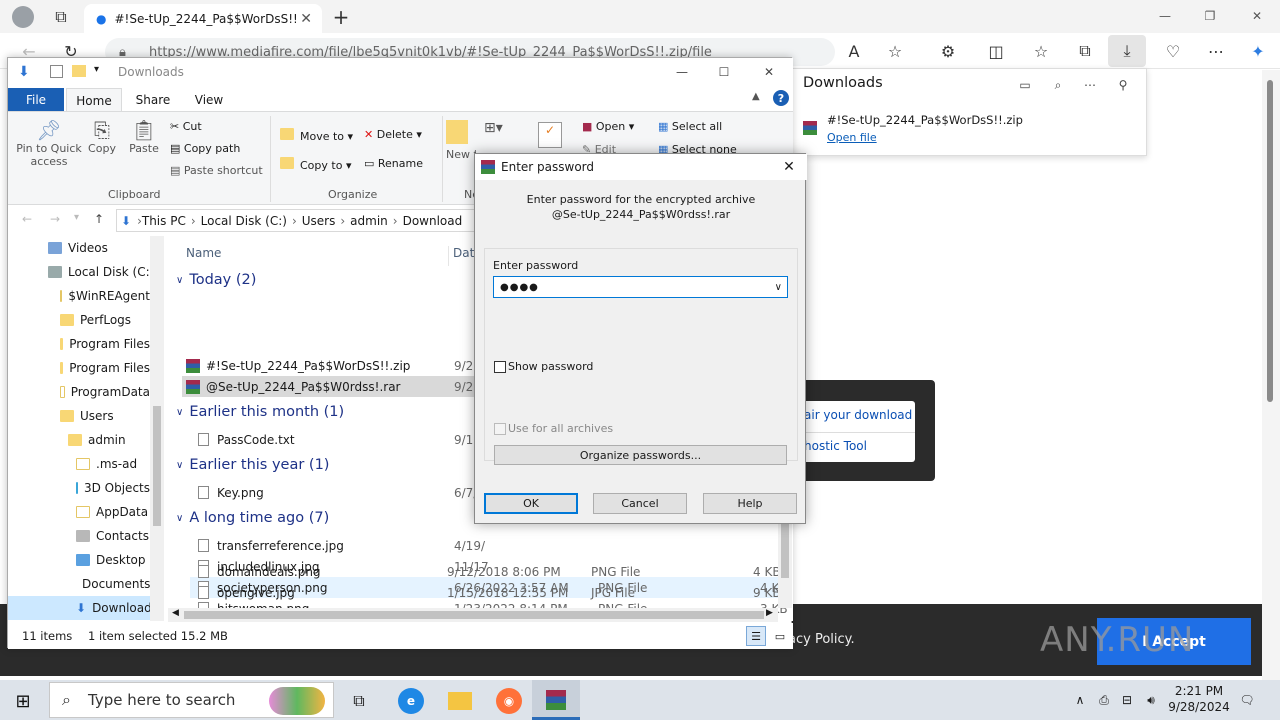 The image size is (1280, 720). What do you see at coordinates (24, 72) in the screenshot?
I see `quick-access-down-icon: ⬇` at bounding box center [24, 72].